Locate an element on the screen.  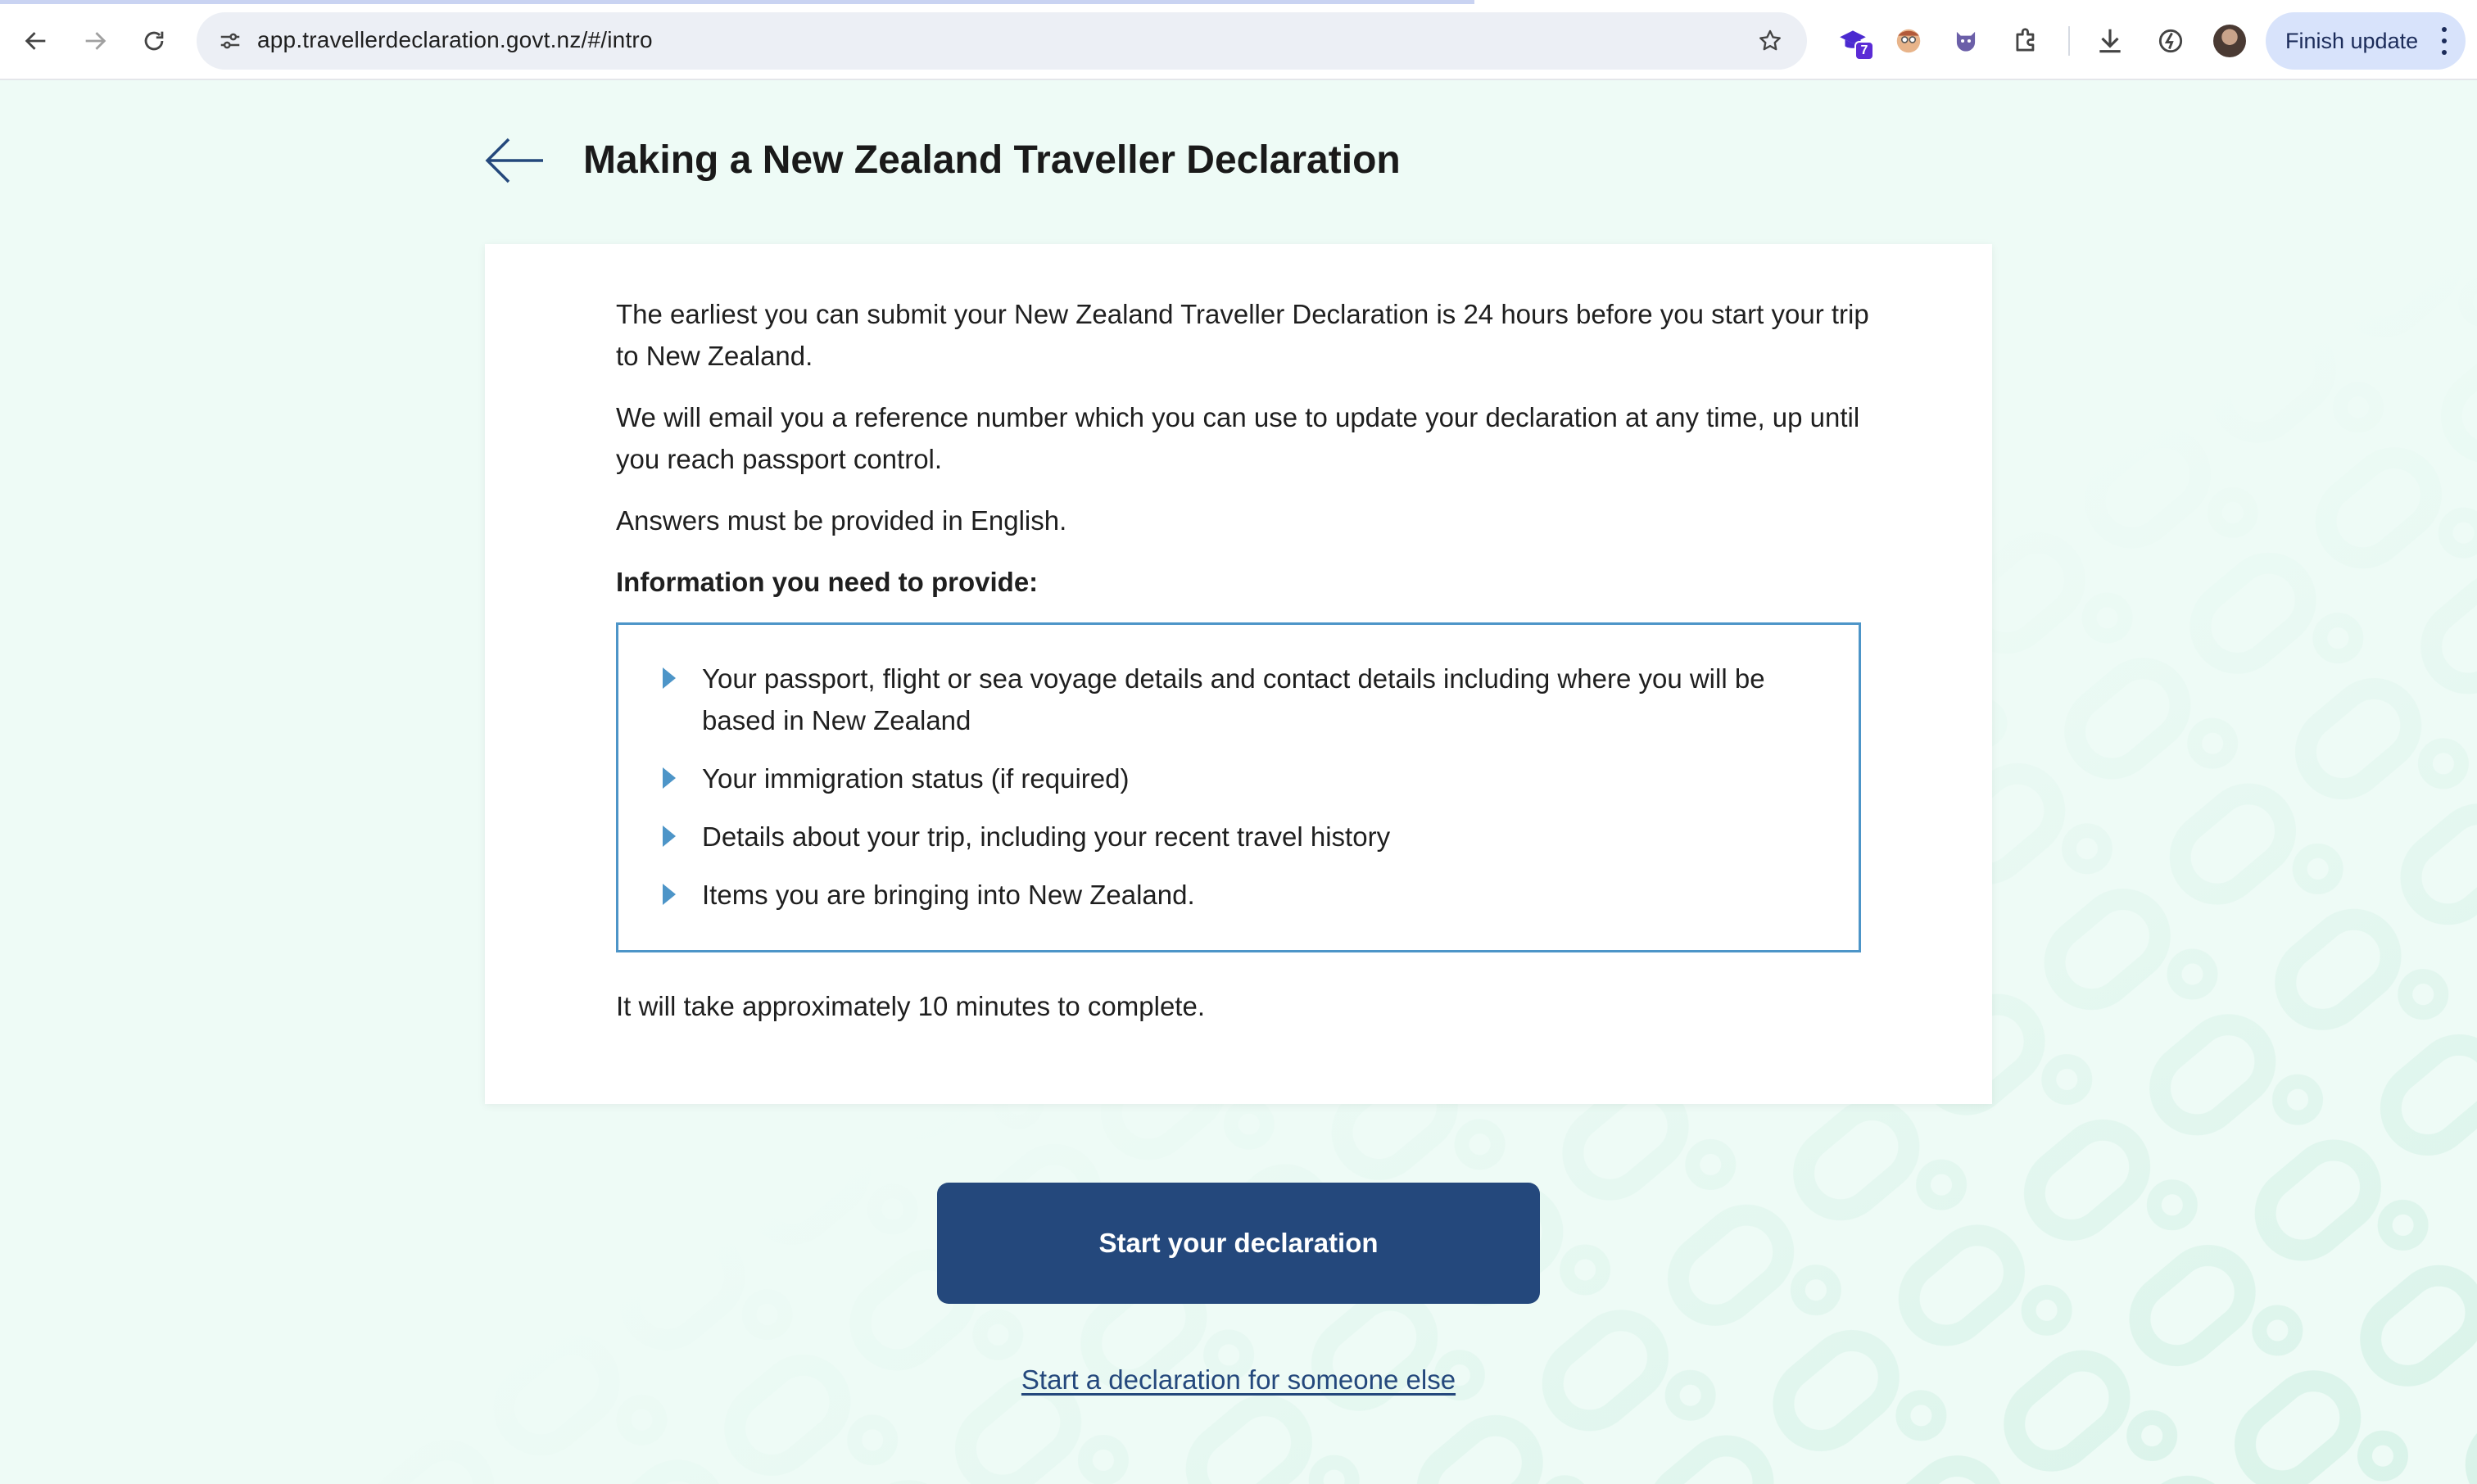
back-button is located at coordinates (36, 41).